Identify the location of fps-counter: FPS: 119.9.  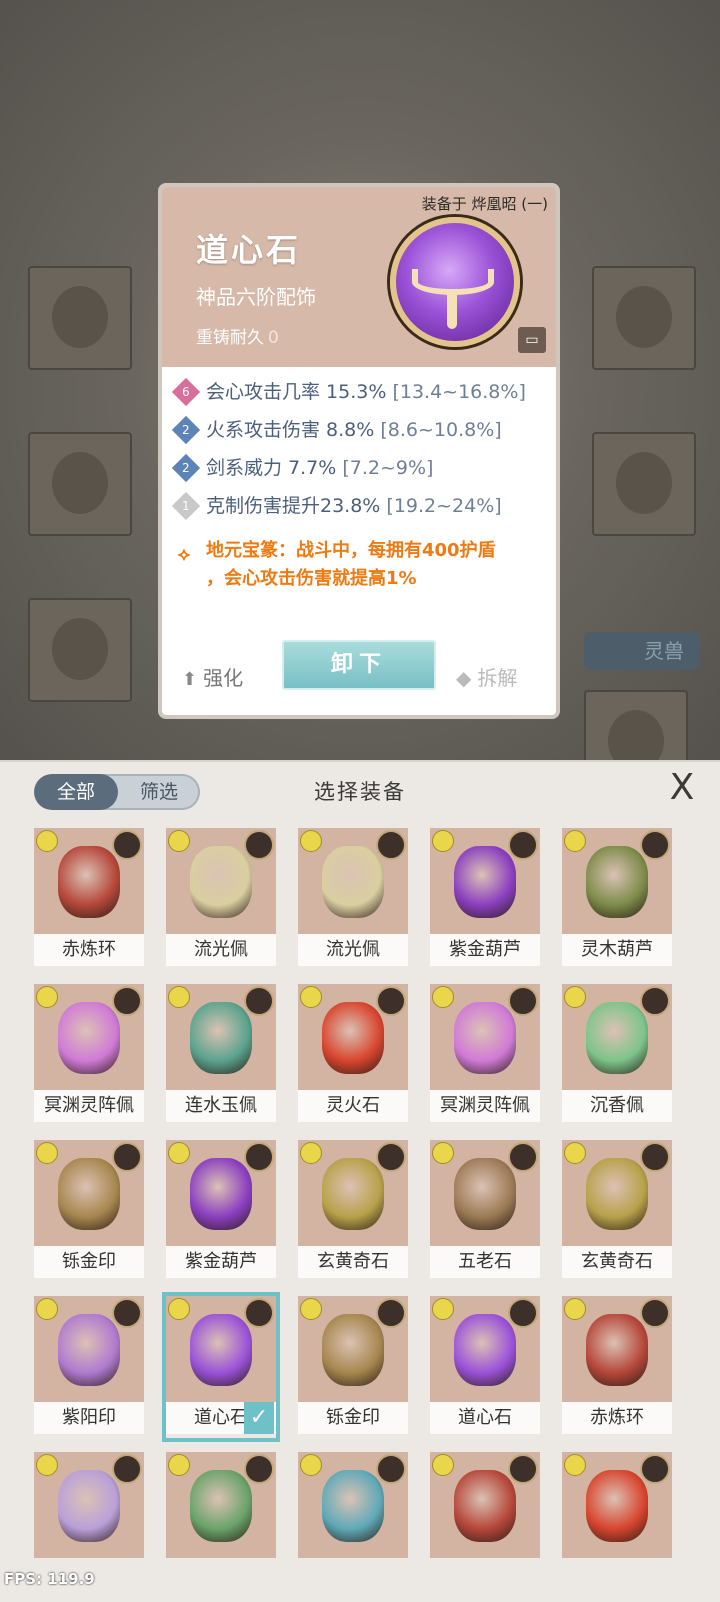
(49, 1579).